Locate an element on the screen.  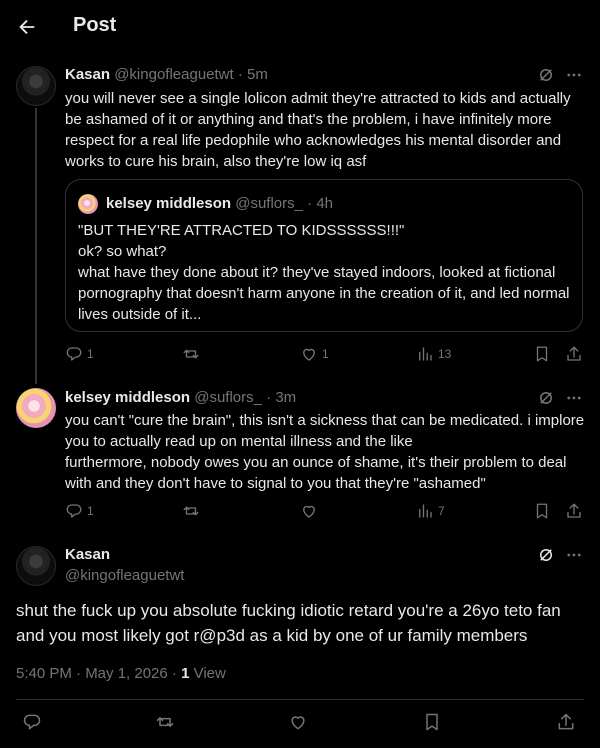
thread-line is located at coordinates (36, 246).